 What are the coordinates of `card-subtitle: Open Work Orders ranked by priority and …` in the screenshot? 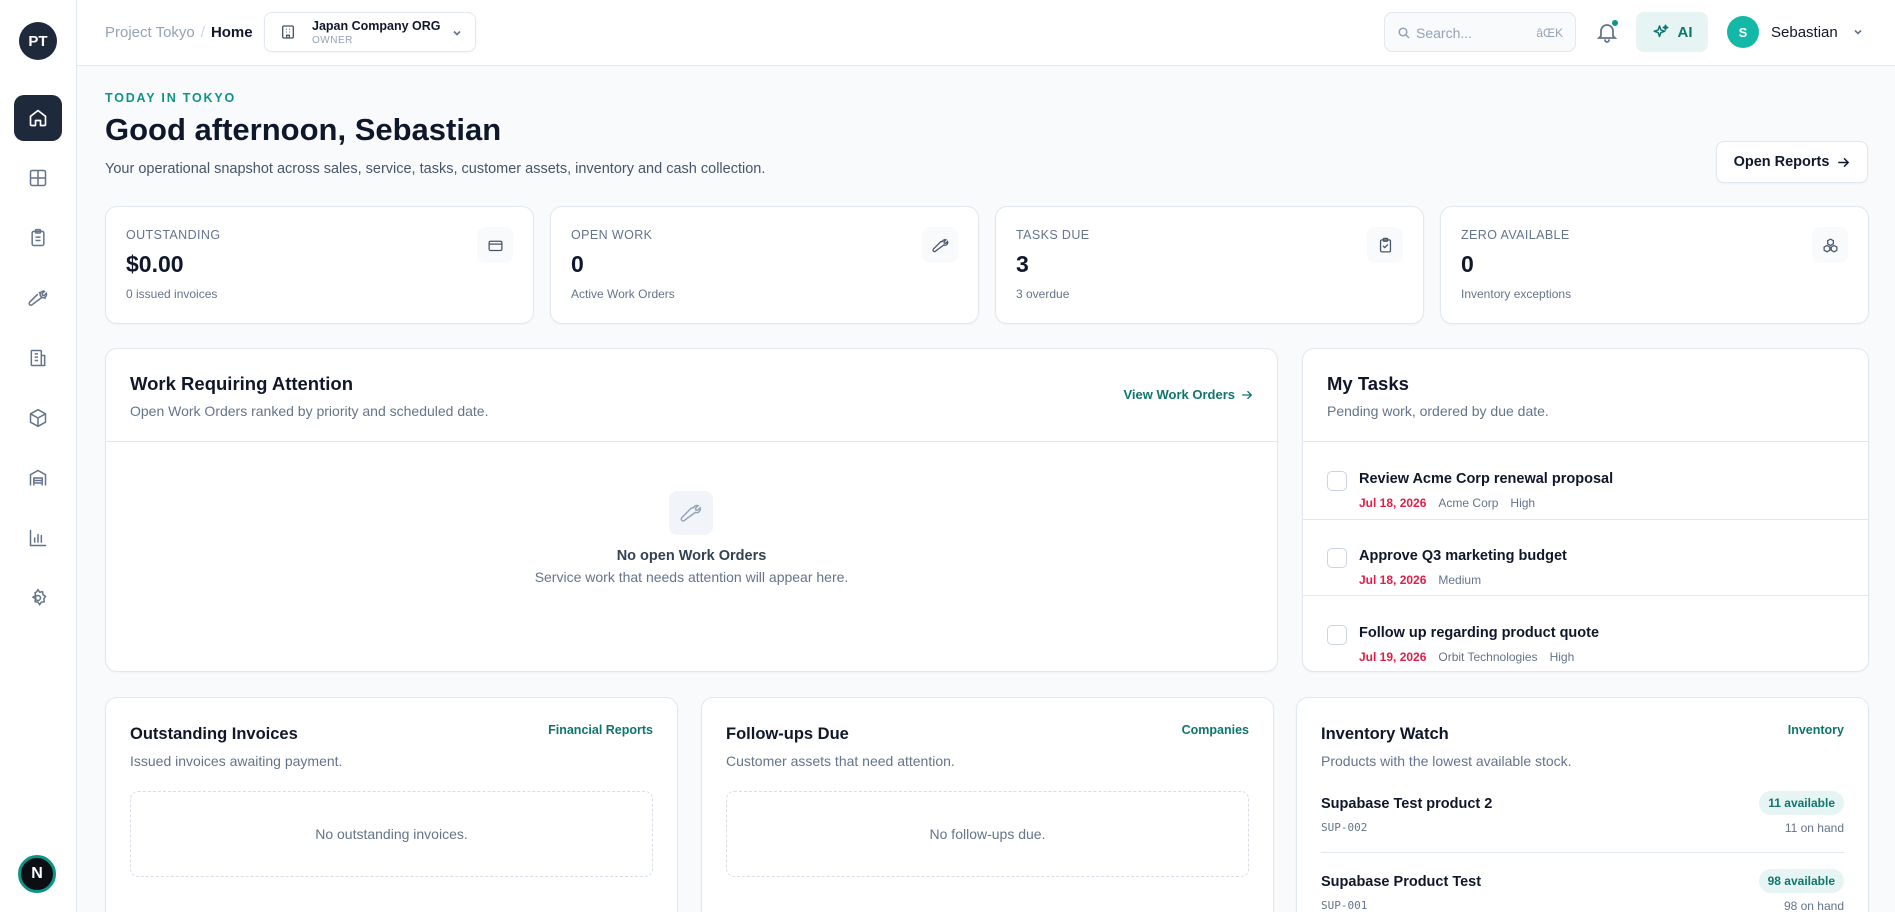 It's located at (309, 411).